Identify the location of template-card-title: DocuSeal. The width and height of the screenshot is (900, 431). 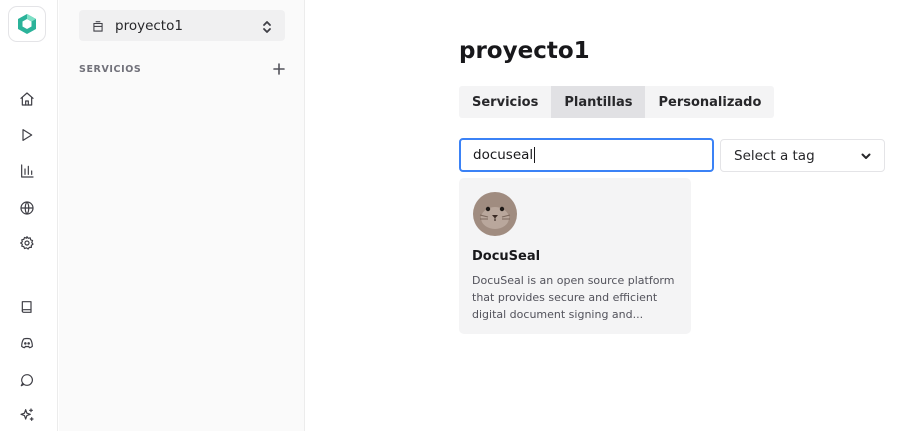
(506, 256).